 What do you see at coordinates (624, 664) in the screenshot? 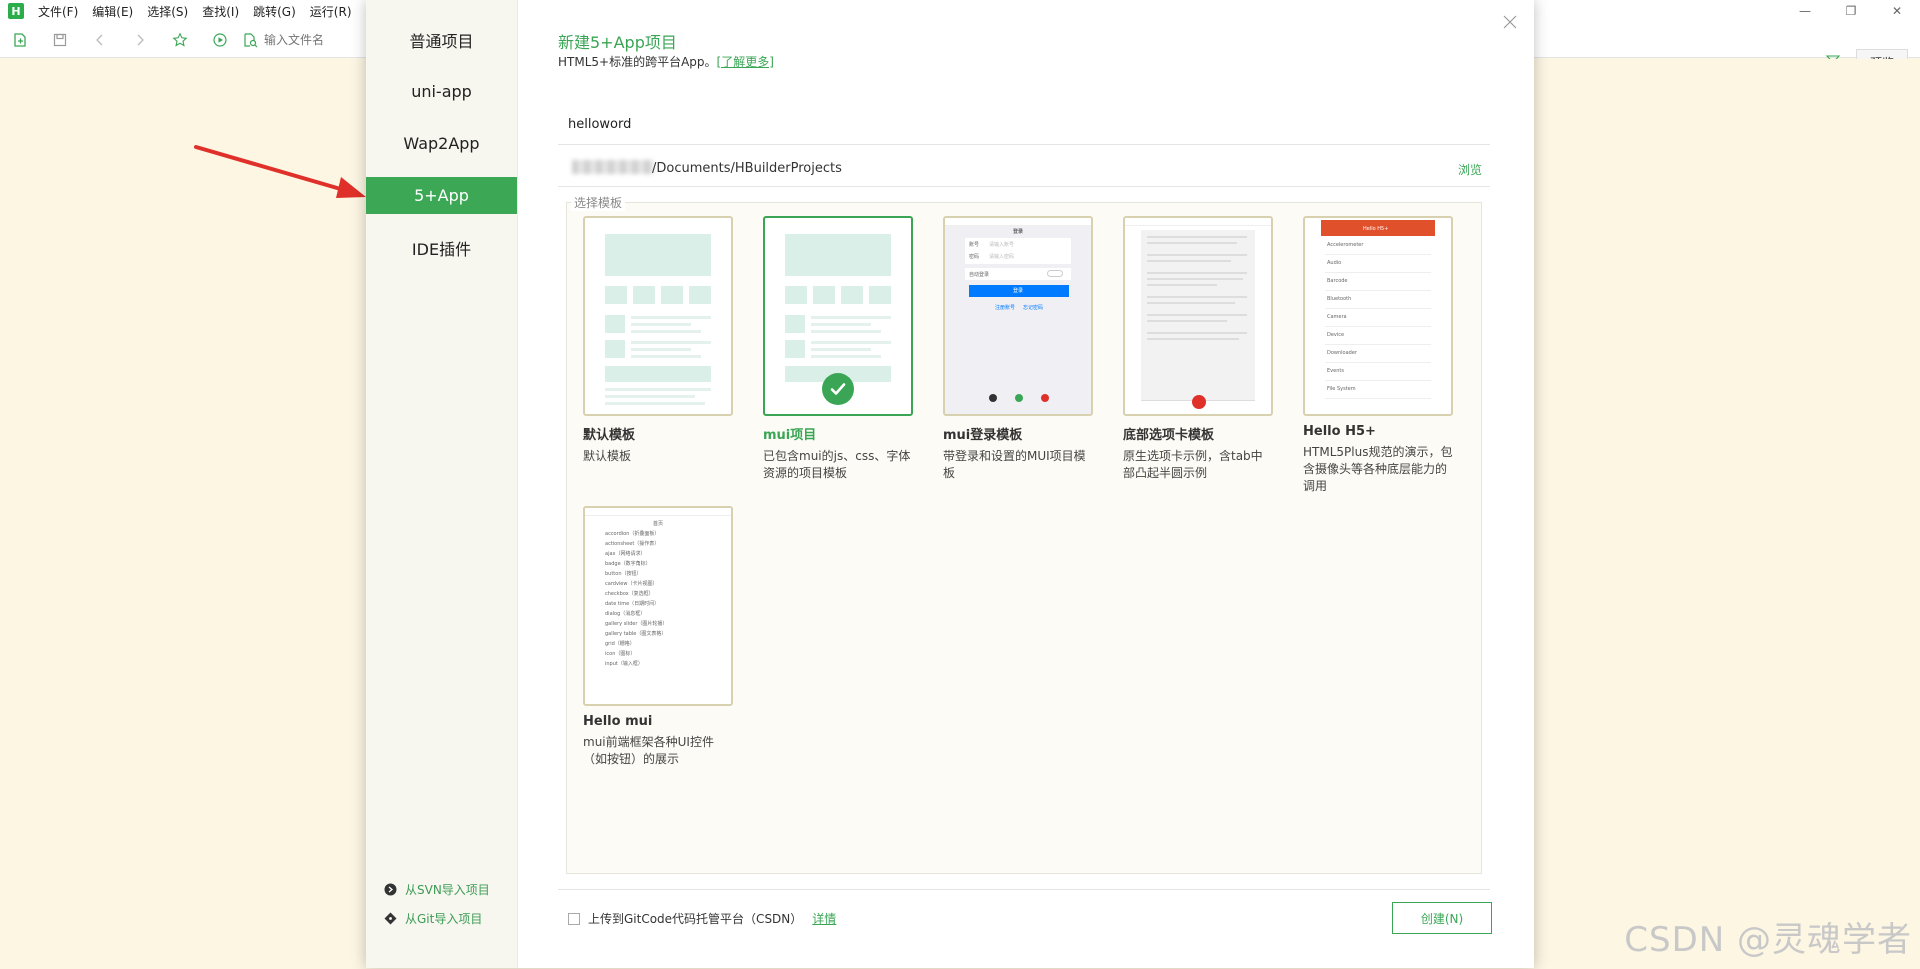
I see `thumb-list-item: input（输入框）` at bounding box center [624, 664].